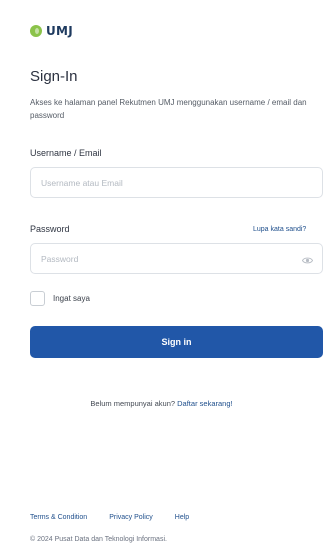 This screenshot has height=552, width=323. Describe the element at coordinates (182, 517) in the screenshot. I see `help-link: Help` at that location.